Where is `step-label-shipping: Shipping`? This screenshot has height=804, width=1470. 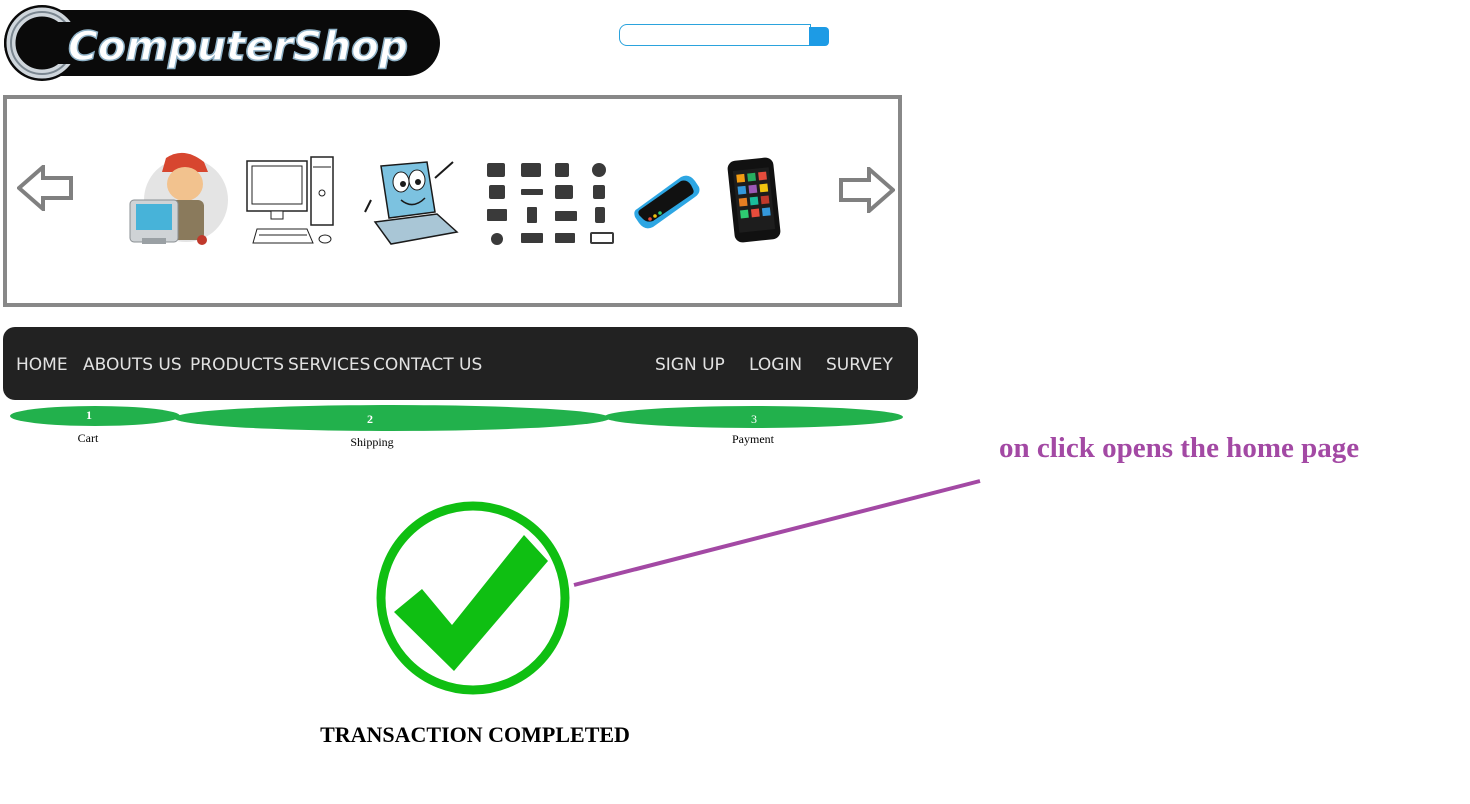
step-label-shipping: Shipping is located at coordinates (372, 442).